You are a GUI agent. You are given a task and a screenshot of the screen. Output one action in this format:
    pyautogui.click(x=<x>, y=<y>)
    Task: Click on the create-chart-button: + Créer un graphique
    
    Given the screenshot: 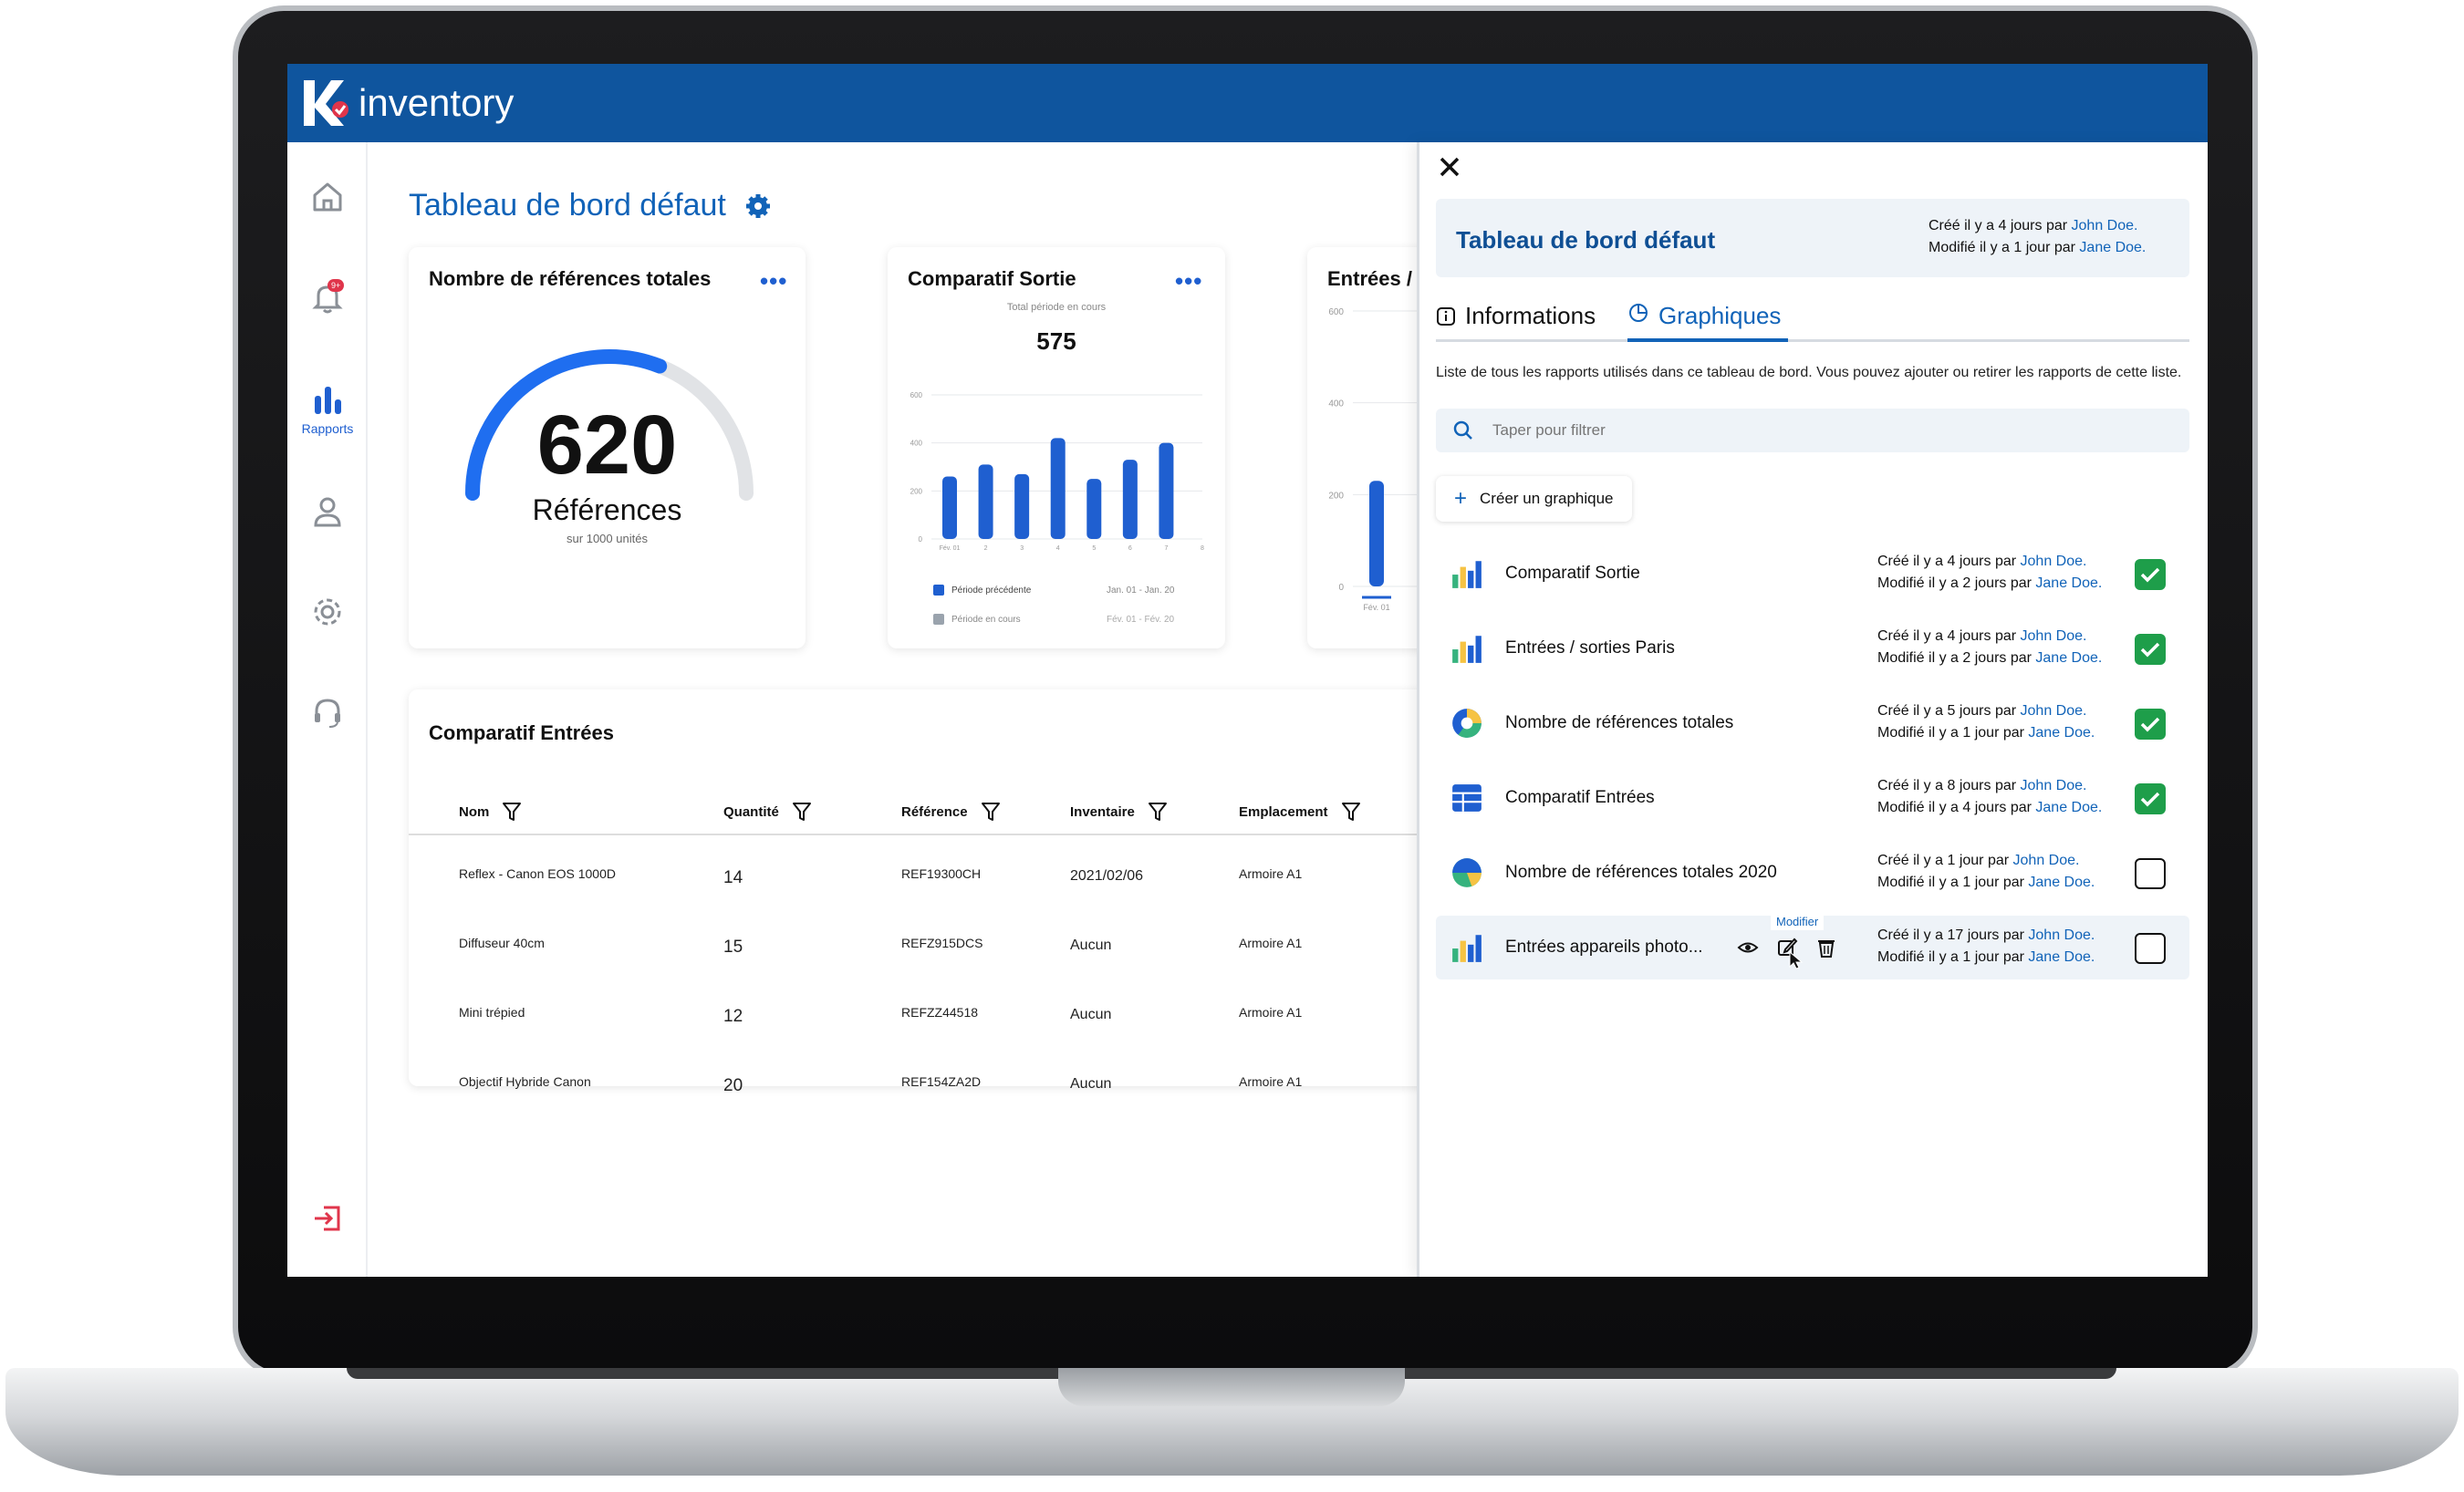 What is the action you would take?
    pyautogui.click(x=1534, y=499)
    